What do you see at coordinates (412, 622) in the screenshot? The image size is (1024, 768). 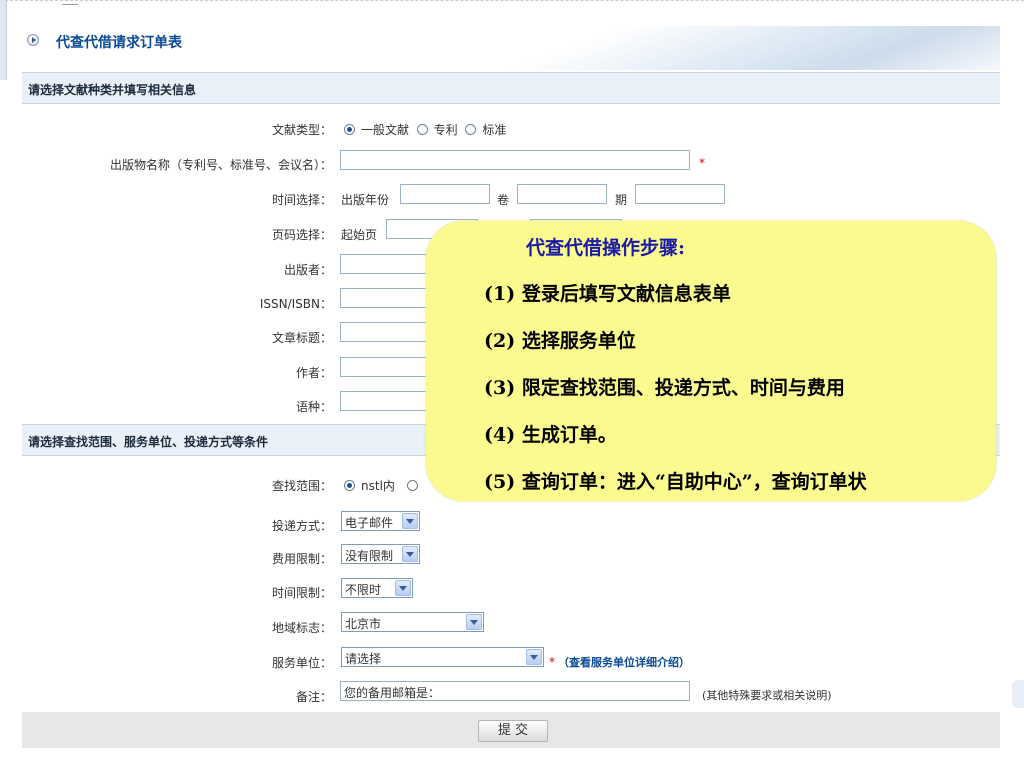 I see `region-select: 北京市` at bounding box center [412, 622].